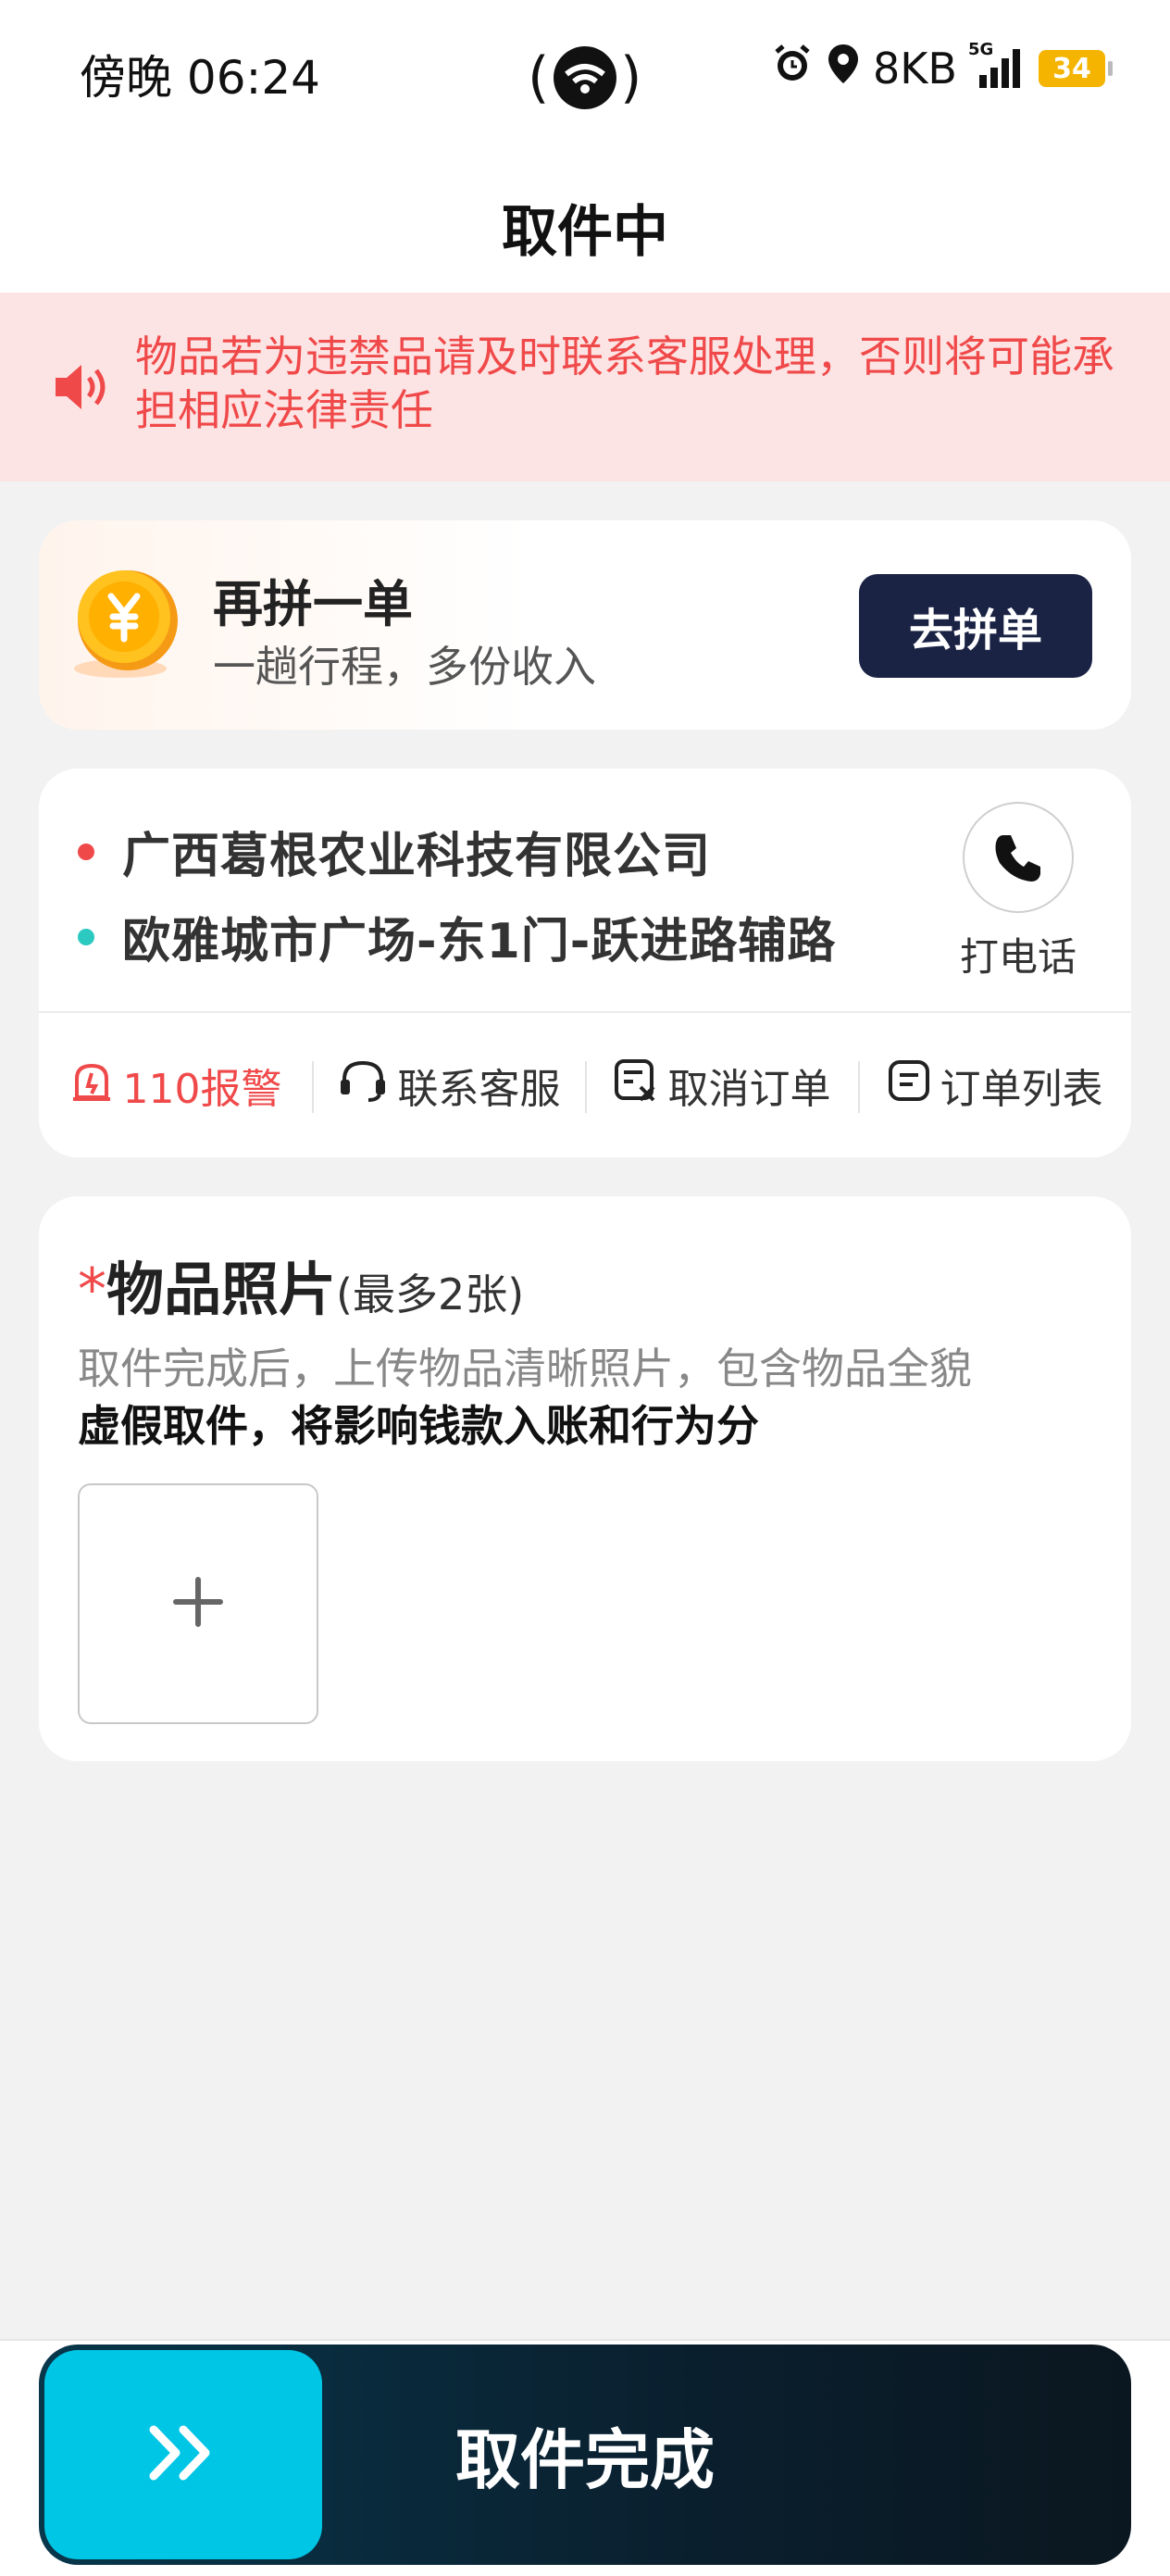 The width and height of the screenshot is (1170, 2576). What do you see at coordinates (1018, 858) in the screenshot?
I see `phone-icon` at bounding box center [1018, 858].